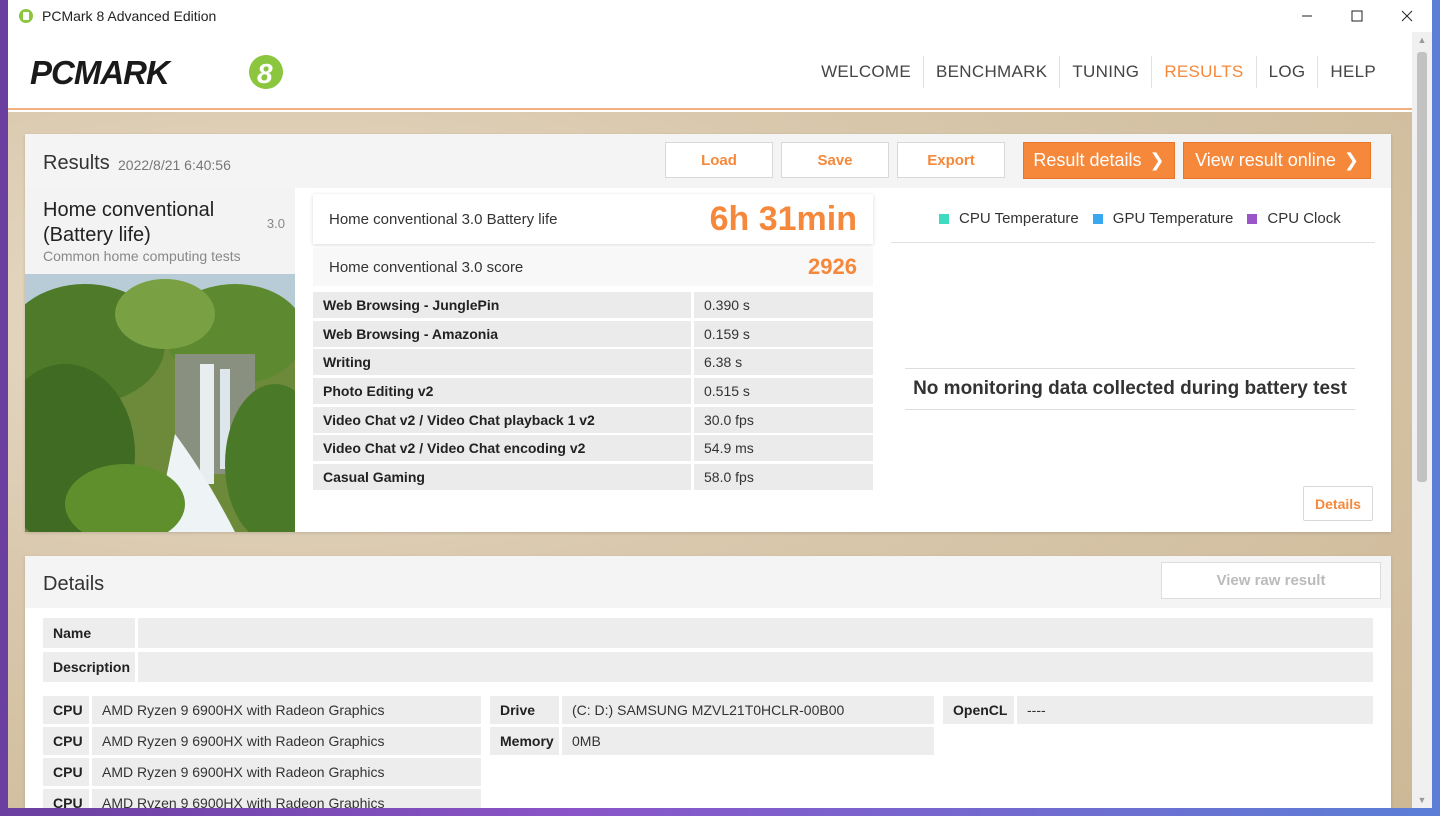 This screenshot has width=1440, height=816. Describe the element at coordinates (978, 710) in the screenshot. I see `opencl-label: OpenCL` at that location.